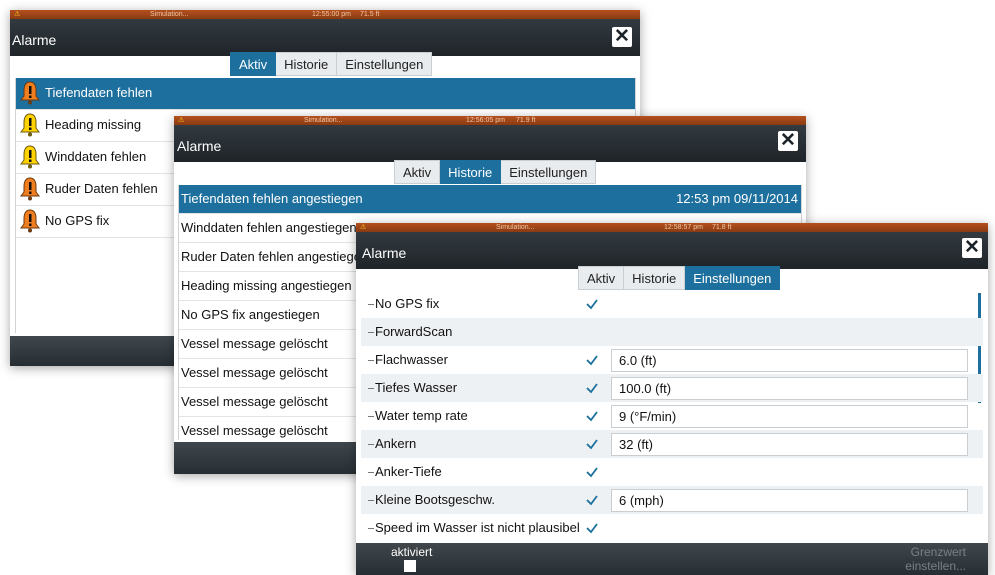 Image resolution: width=995 pixels, height=575 pixels. Describe the element at coordinates (272, 198) in the screenshot. I see `history-label: Tiefendaten fehlen angestiegen` at that location.